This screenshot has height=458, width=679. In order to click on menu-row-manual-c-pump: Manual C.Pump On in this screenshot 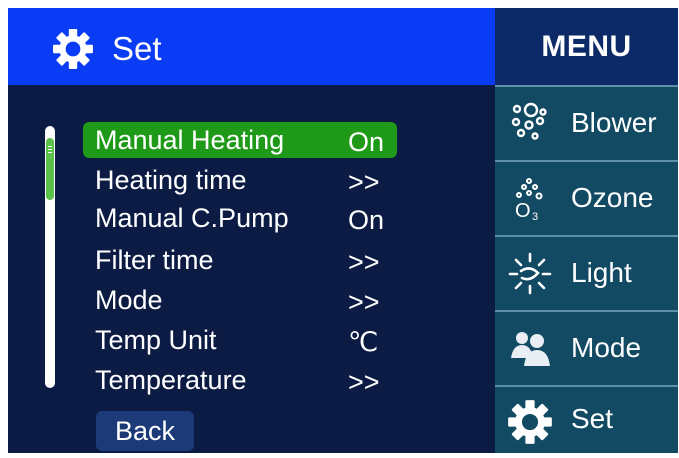, I will do `click(240, 218)`.